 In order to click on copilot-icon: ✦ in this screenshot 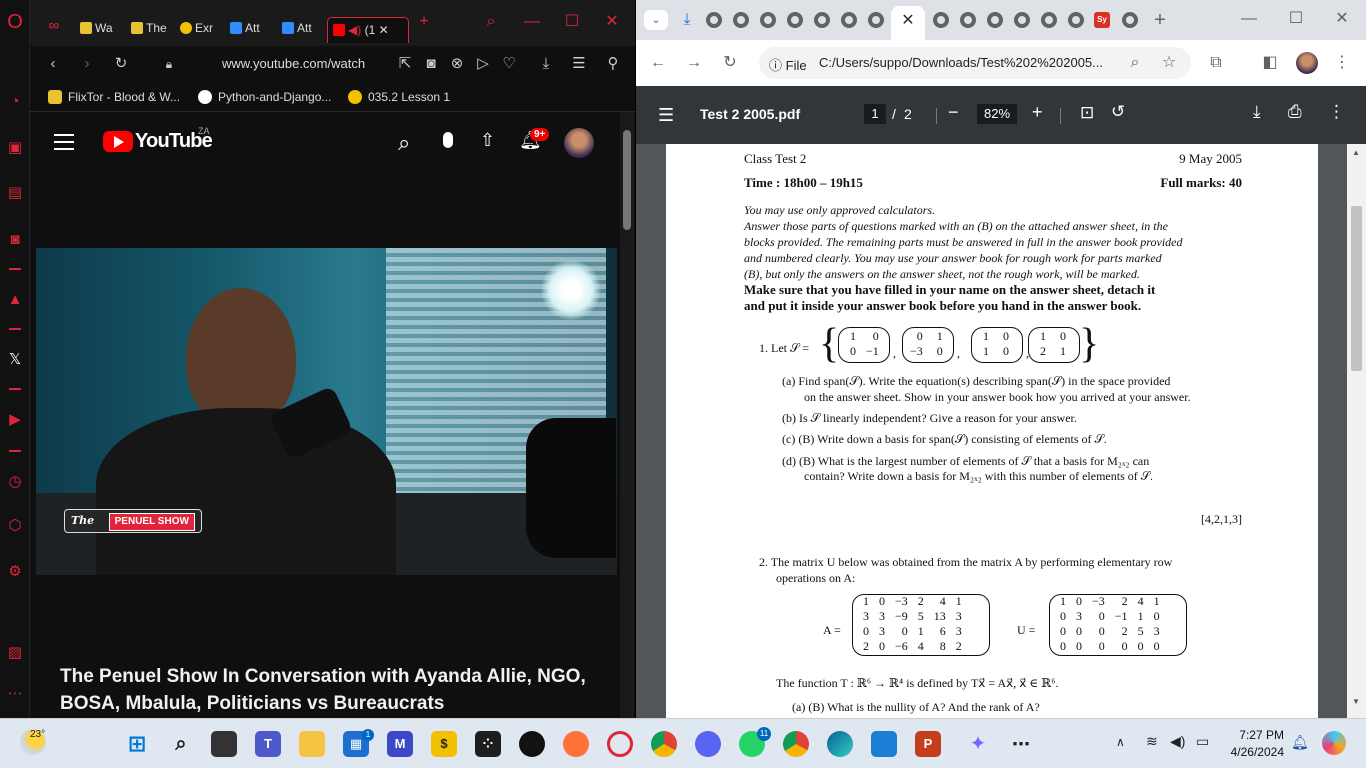, I will do `click(978, 744)`.